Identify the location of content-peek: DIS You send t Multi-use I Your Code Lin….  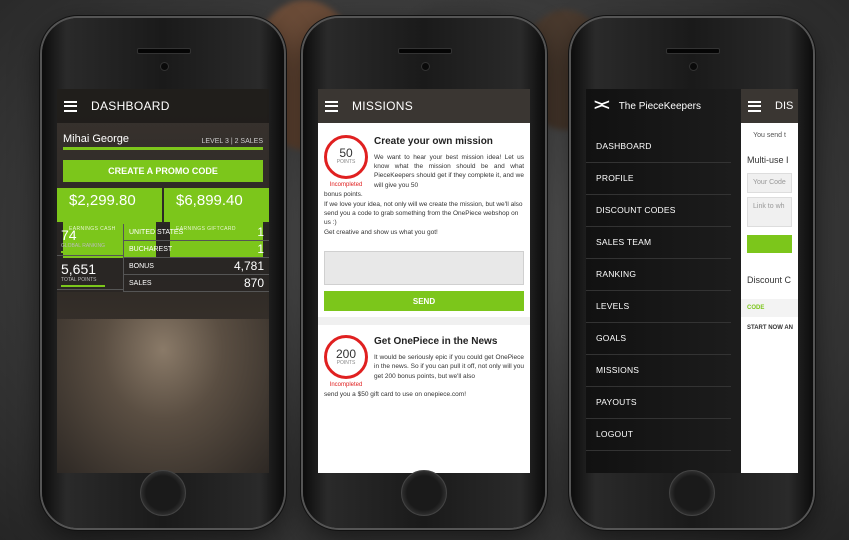
(769, 281).